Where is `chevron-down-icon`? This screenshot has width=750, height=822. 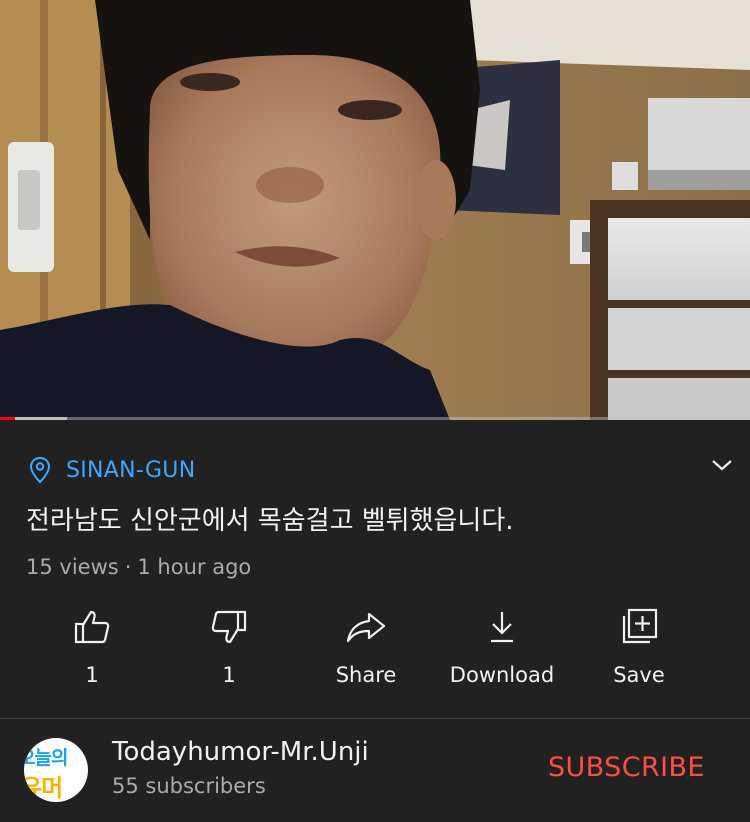 chevron-down-icon is located at coordinates (722, 465).